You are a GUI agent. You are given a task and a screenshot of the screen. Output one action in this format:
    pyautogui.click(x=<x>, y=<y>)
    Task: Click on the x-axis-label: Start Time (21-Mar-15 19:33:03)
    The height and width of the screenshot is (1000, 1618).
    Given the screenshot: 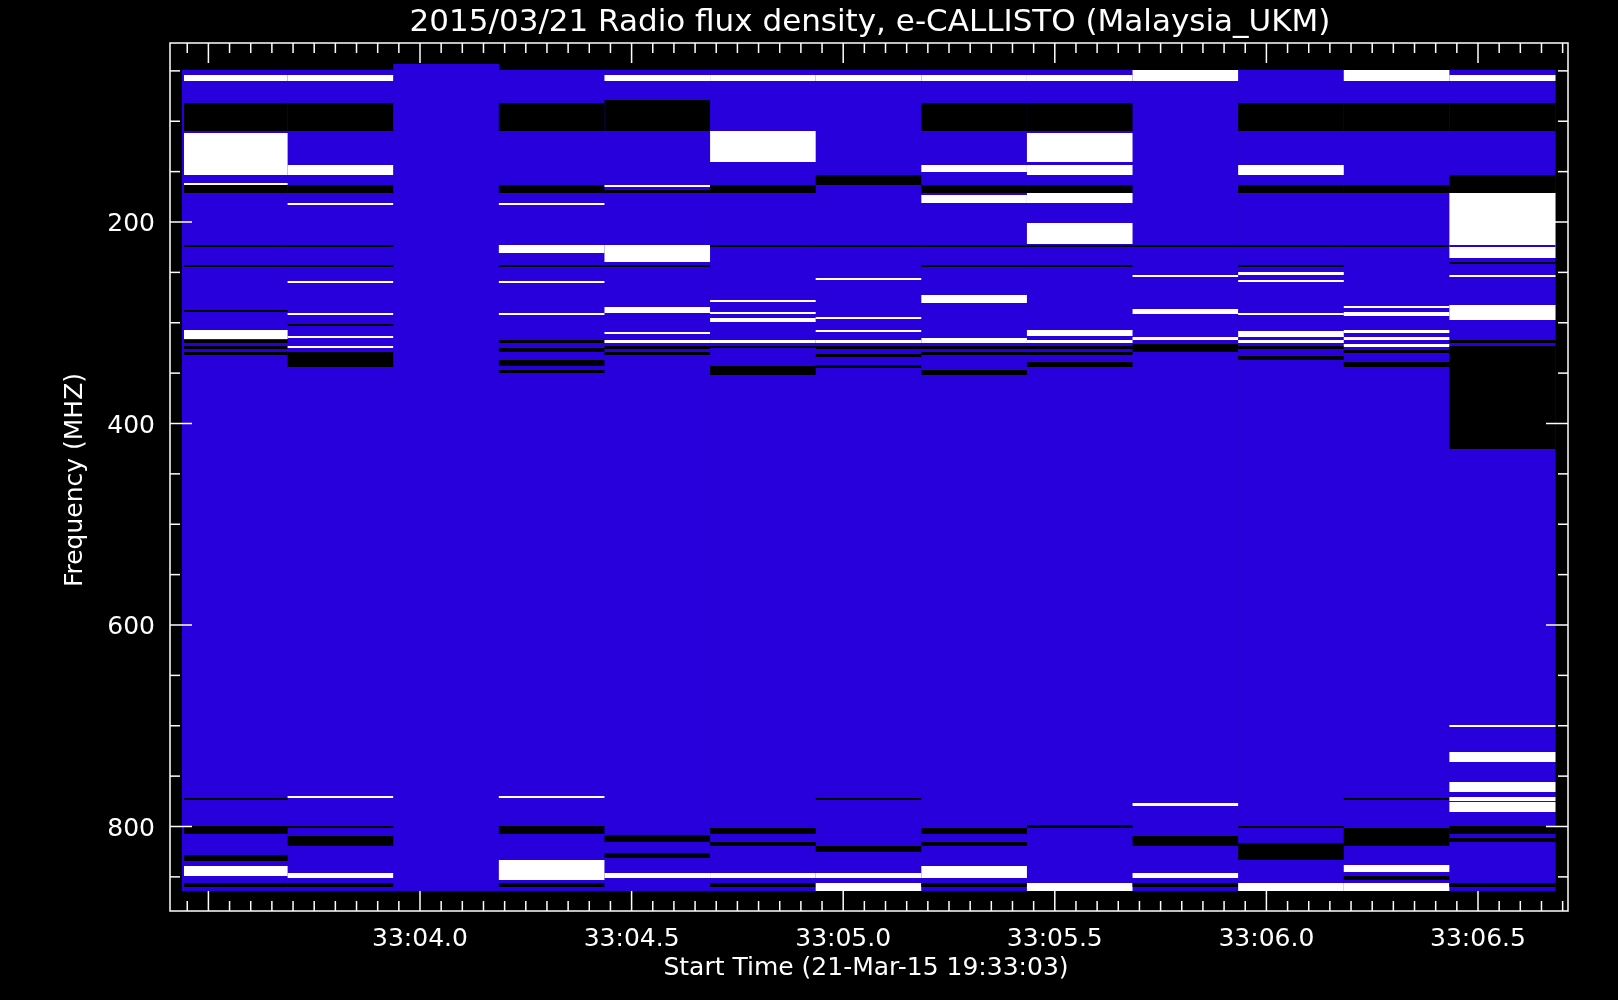 What is the action you would take?
    pyautogui.click(x=866, y=966)
    